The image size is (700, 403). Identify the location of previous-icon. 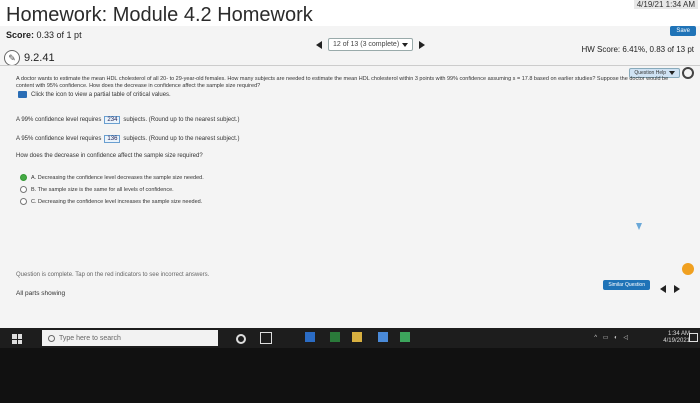
(663, 289).